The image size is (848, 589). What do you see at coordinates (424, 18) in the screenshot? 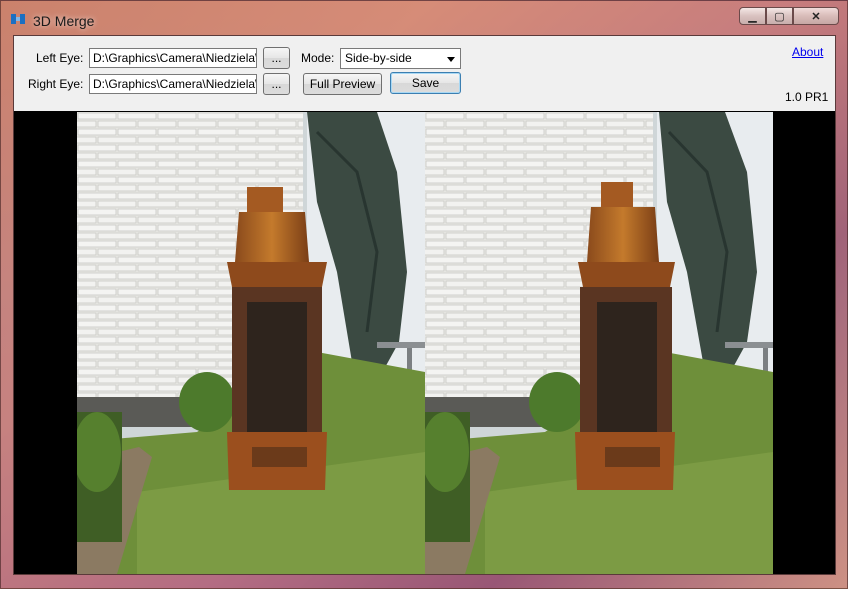
I see `title-bar: 3D Merge ▁ ▢ ✕` at bounding box center [424, 18].